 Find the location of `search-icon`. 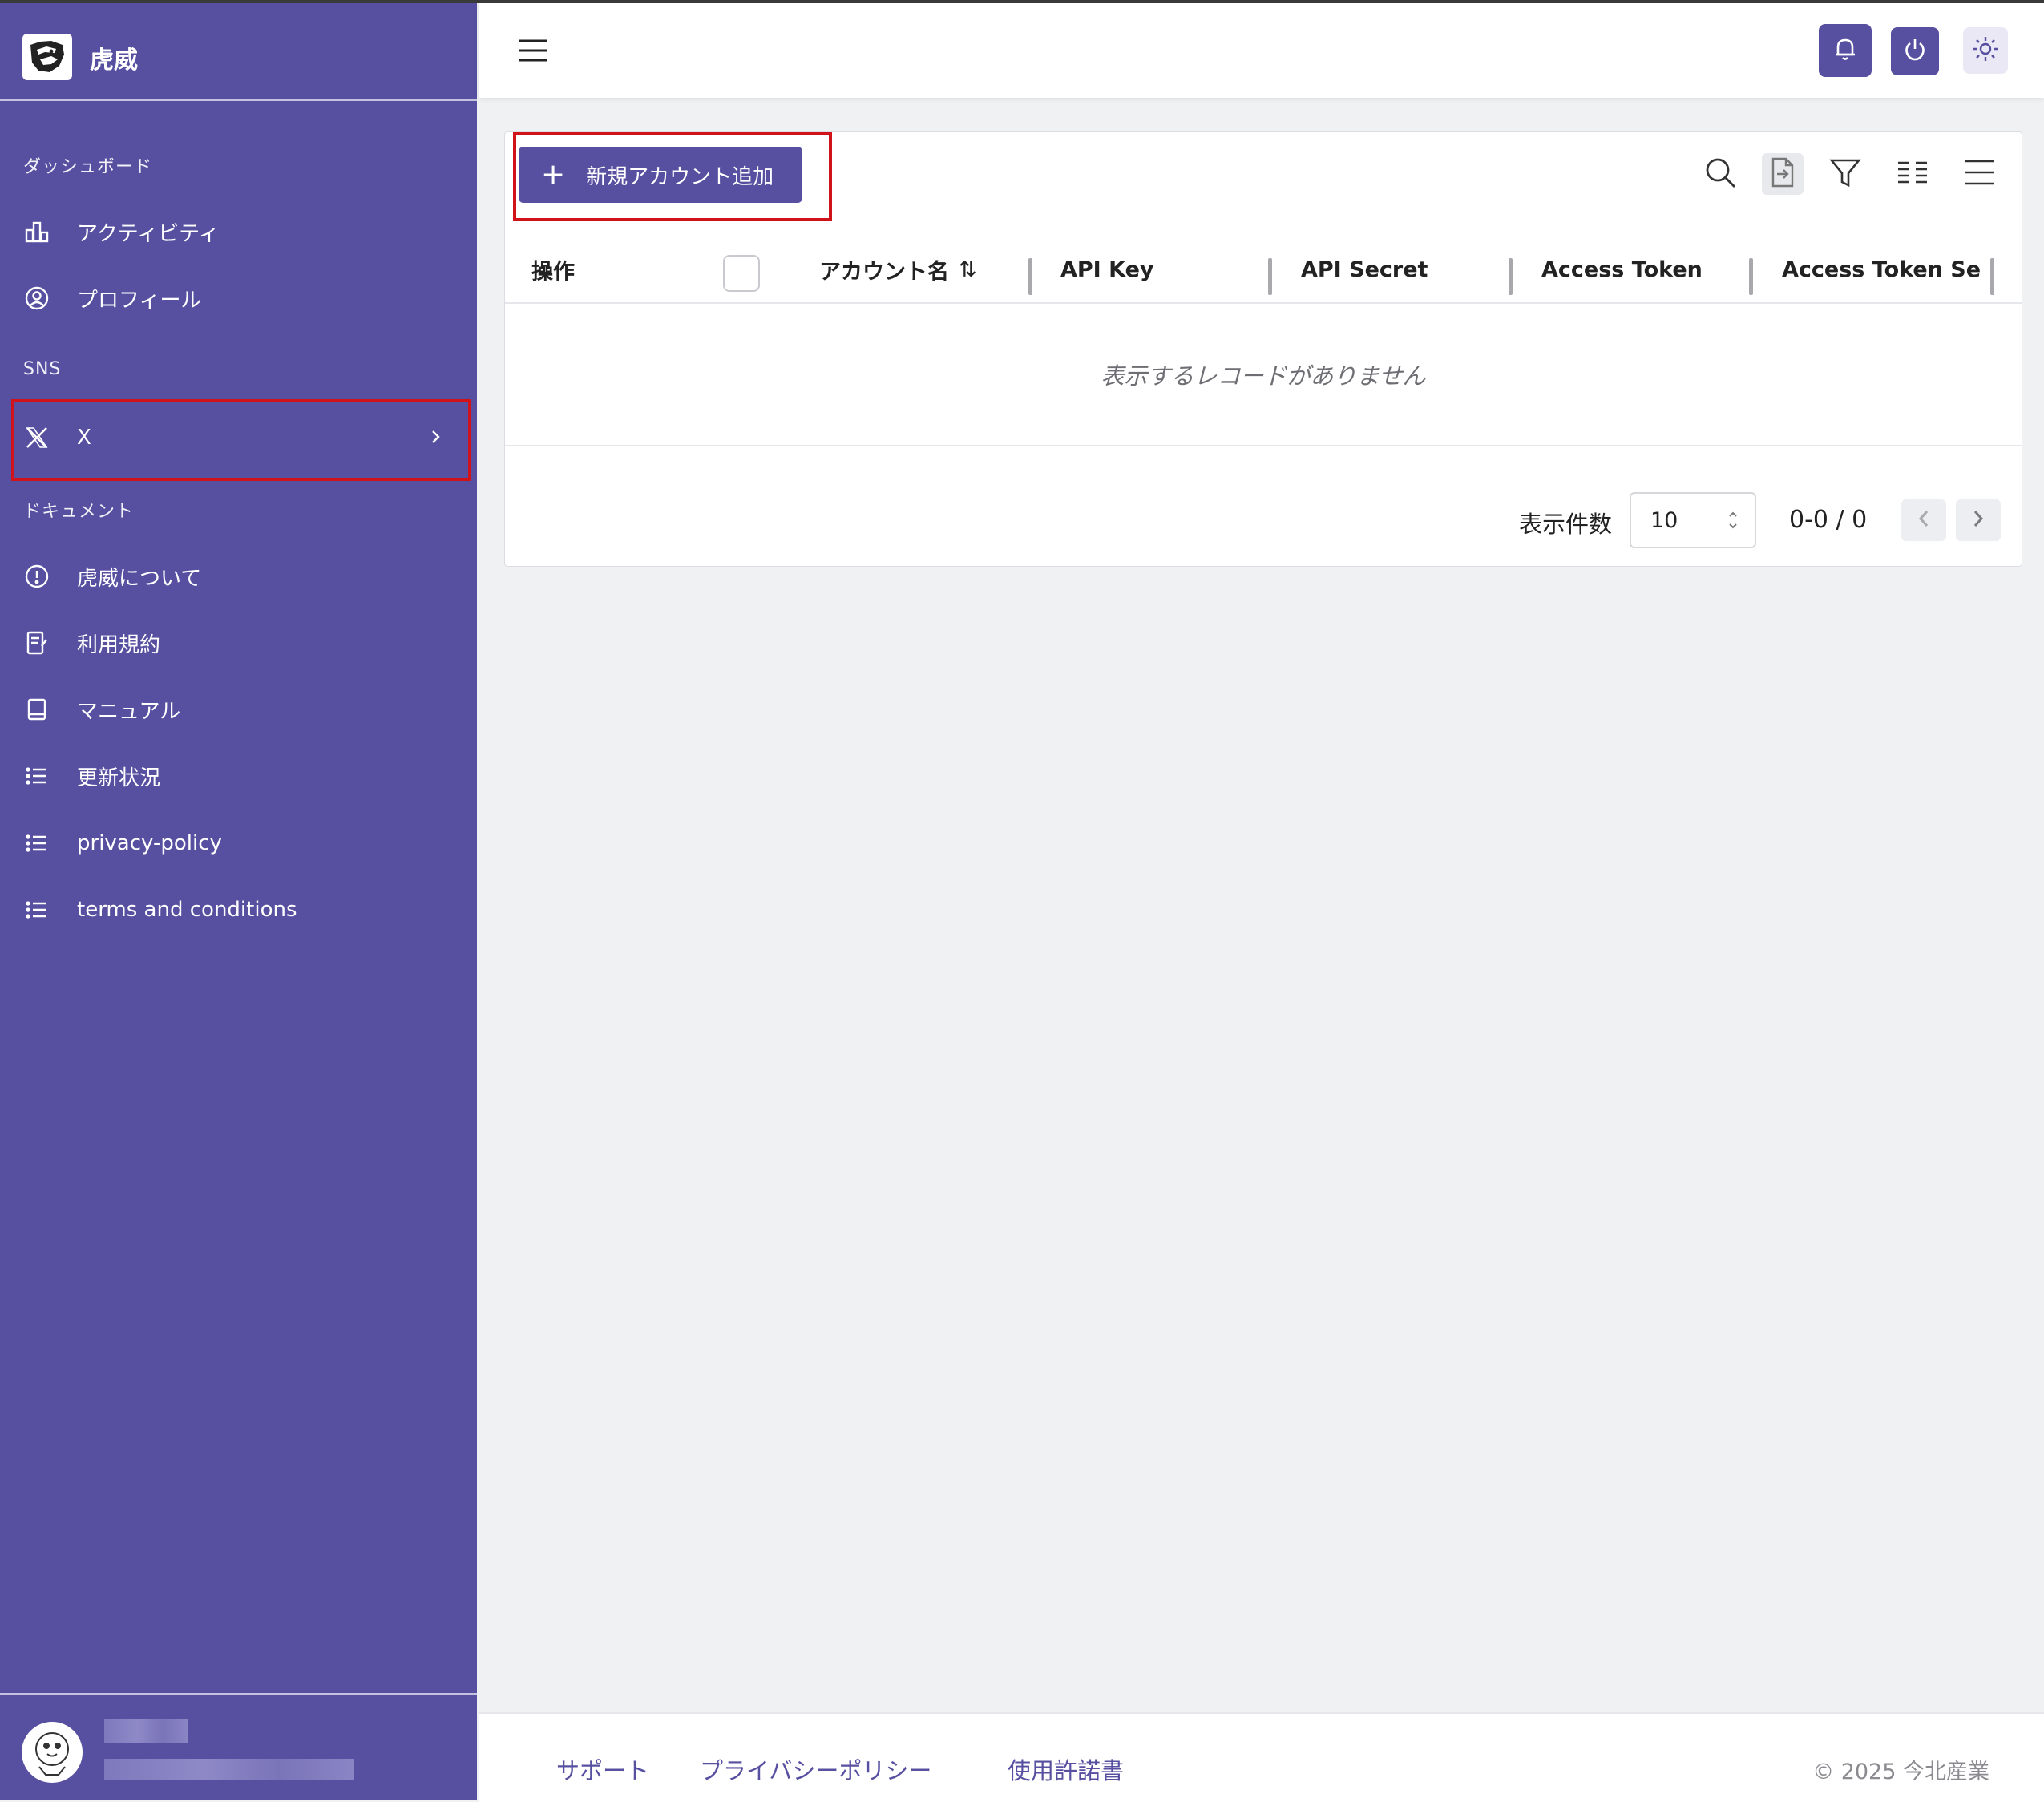

search-icon is located at coordinates (1720, 174).